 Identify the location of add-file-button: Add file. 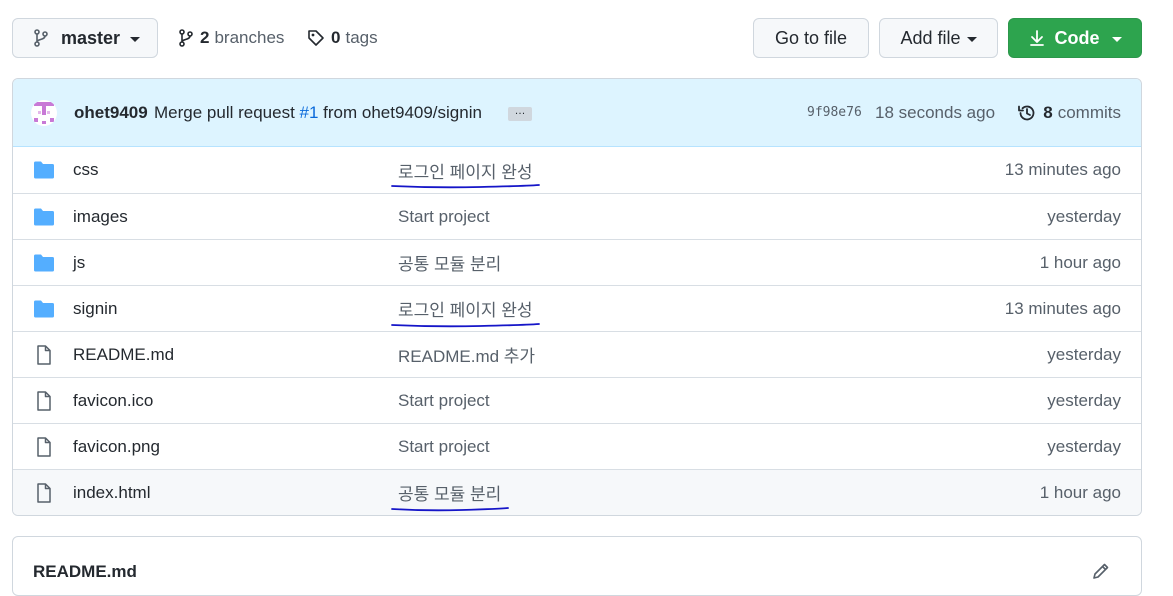
(938, 38).